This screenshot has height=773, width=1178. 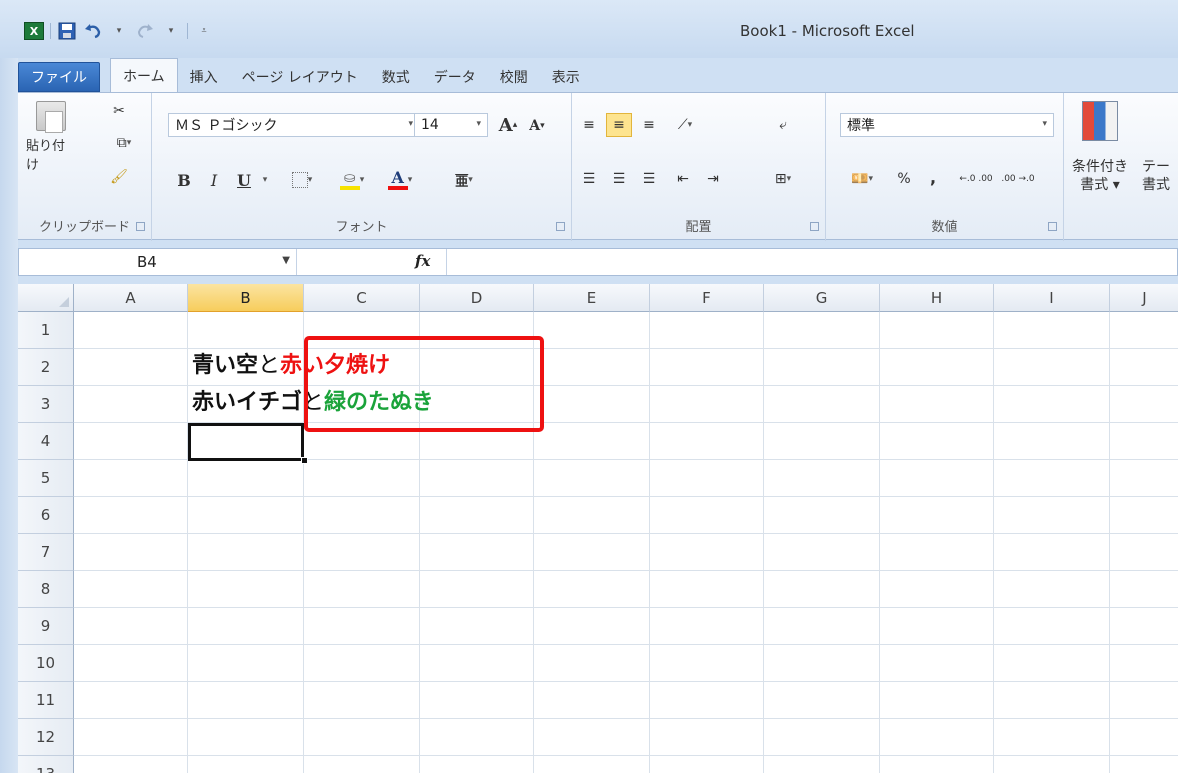 I want to click on align-right-button: ☰, so click(x=649, y=179).